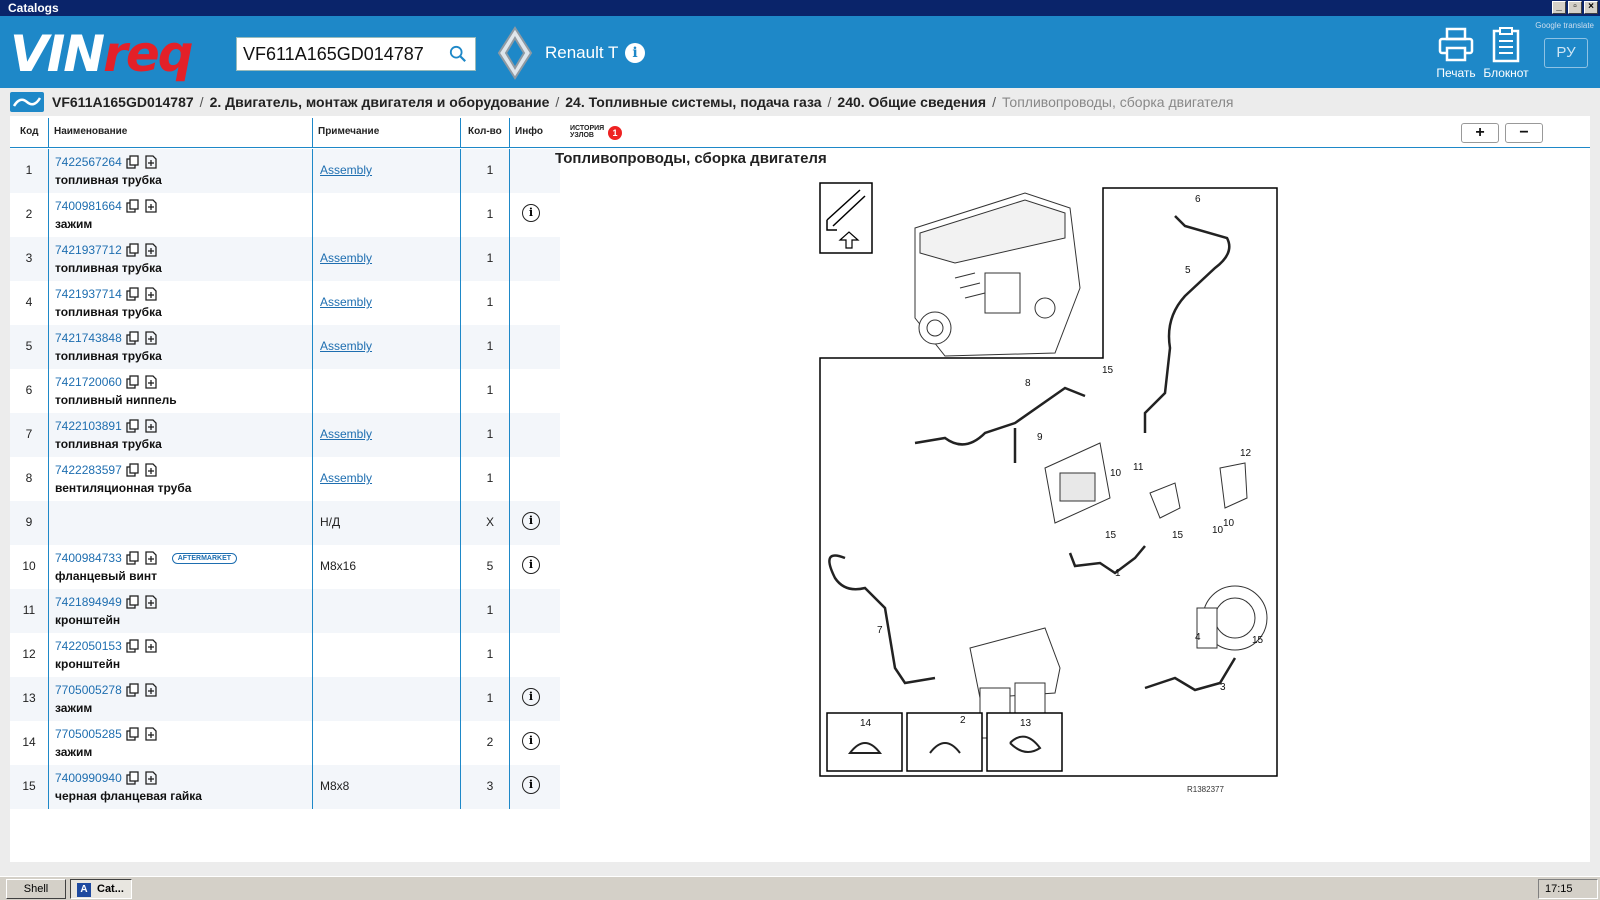  I want to click on table-row: 11 7421894949 кронштейн 1, so click(285, 611).